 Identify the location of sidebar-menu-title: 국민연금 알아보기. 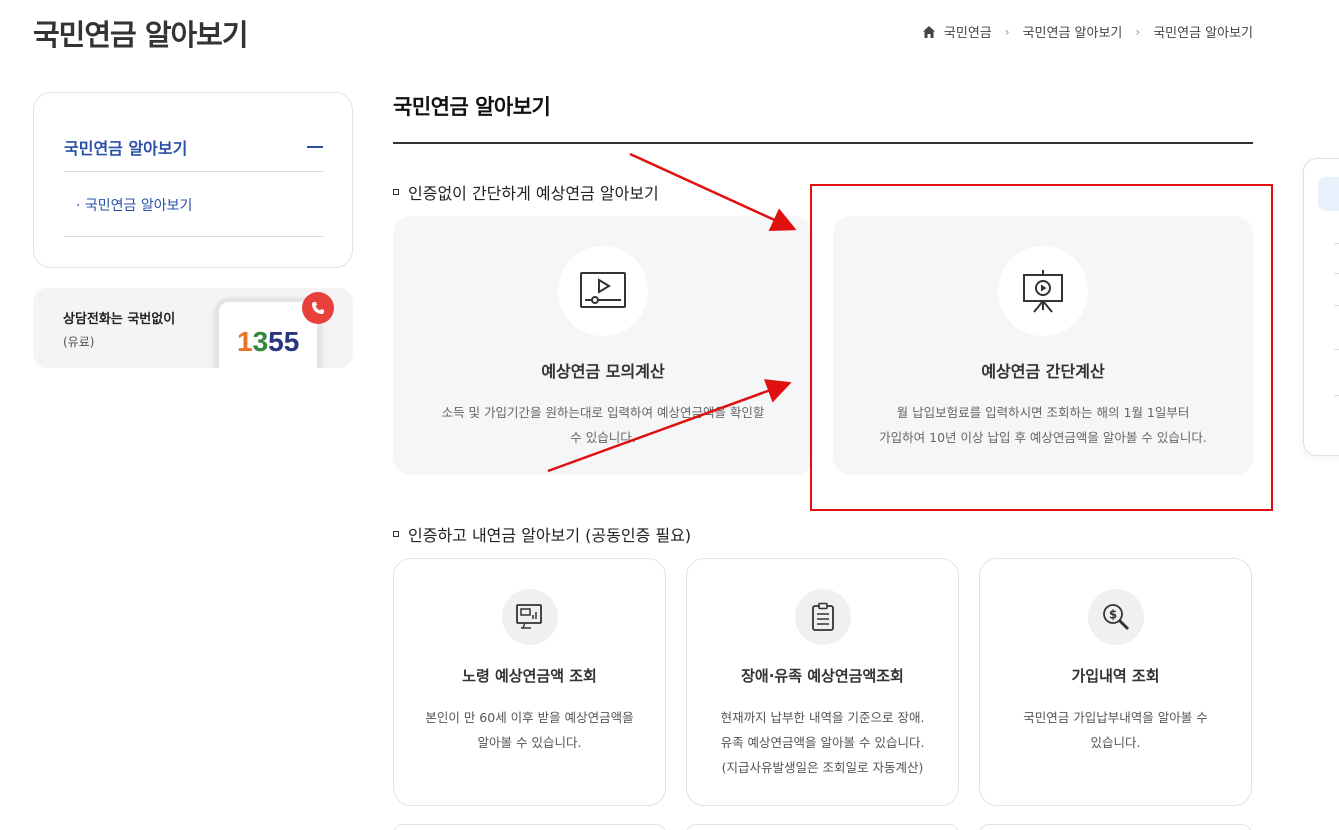
(126, 148).